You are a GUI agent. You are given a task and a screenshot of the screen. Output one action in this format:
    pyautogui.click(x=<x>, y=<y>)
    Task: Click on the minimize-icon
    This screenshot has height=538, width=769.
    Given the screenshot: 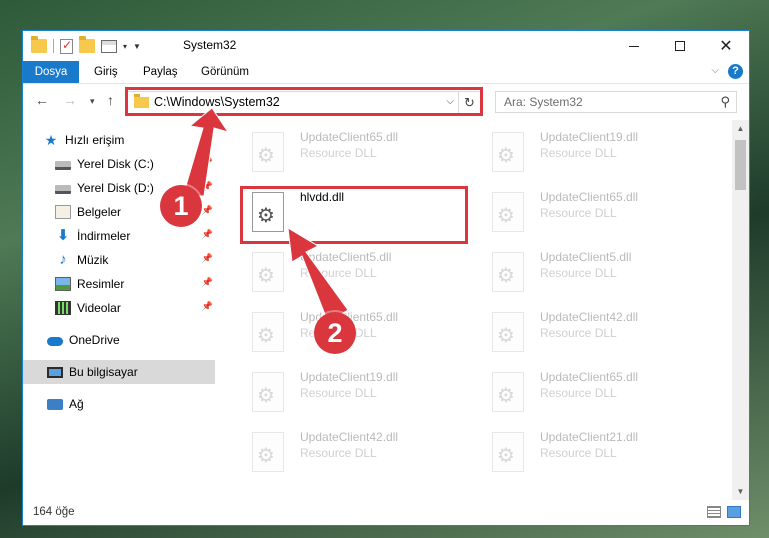 What is the action you would take?
    pyautogui.click(x=634, y=46)
    